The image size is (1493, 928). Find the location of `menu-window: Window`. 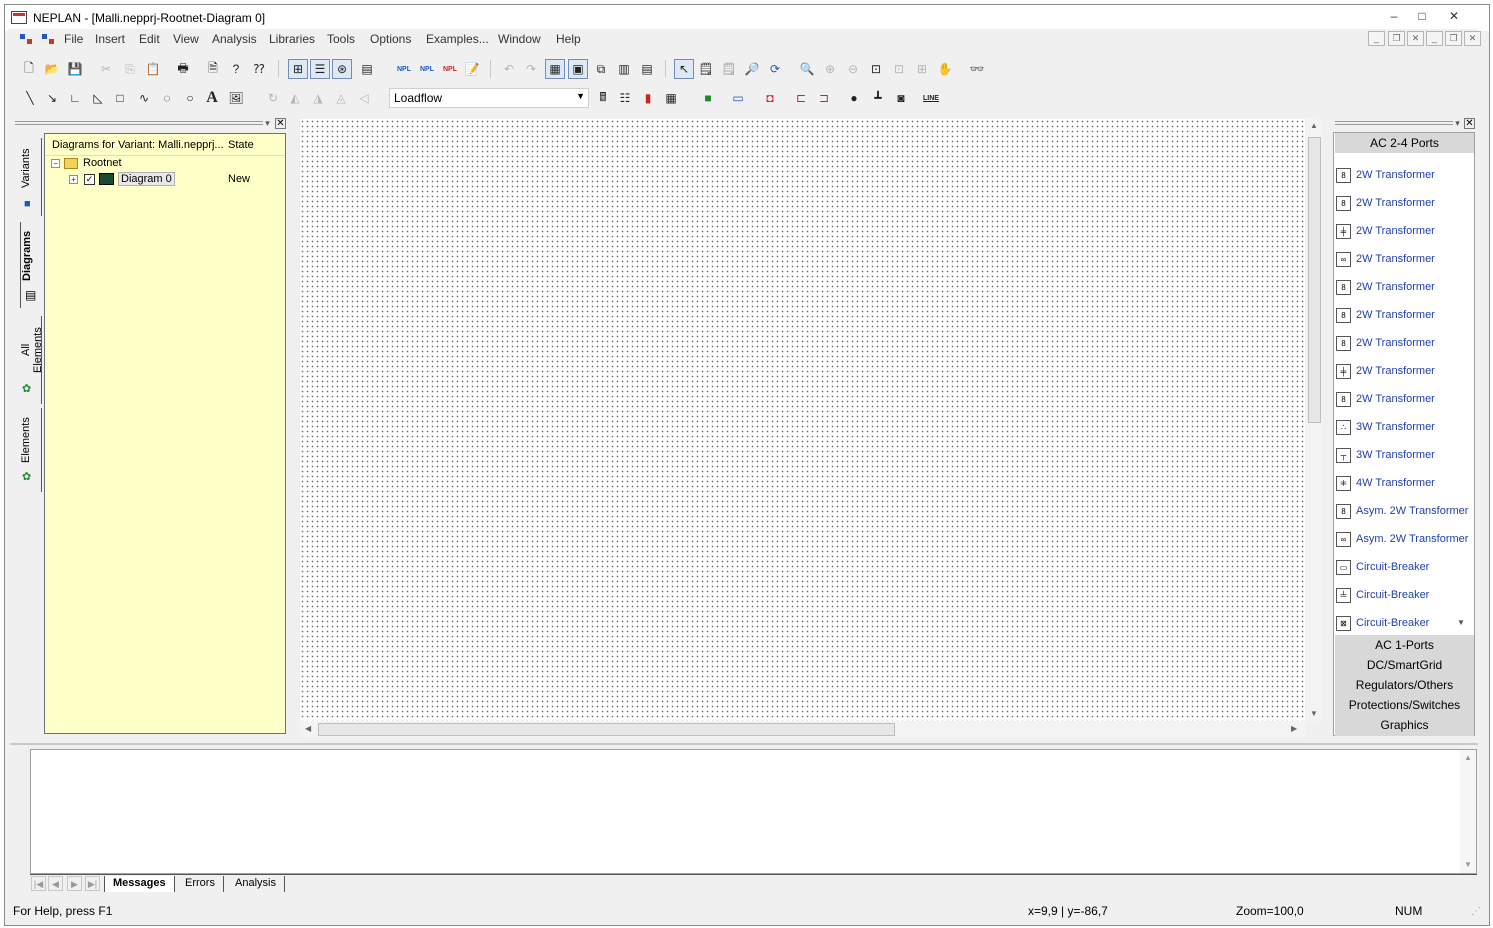

menu-window: Window is located at coordinates (519, 39).